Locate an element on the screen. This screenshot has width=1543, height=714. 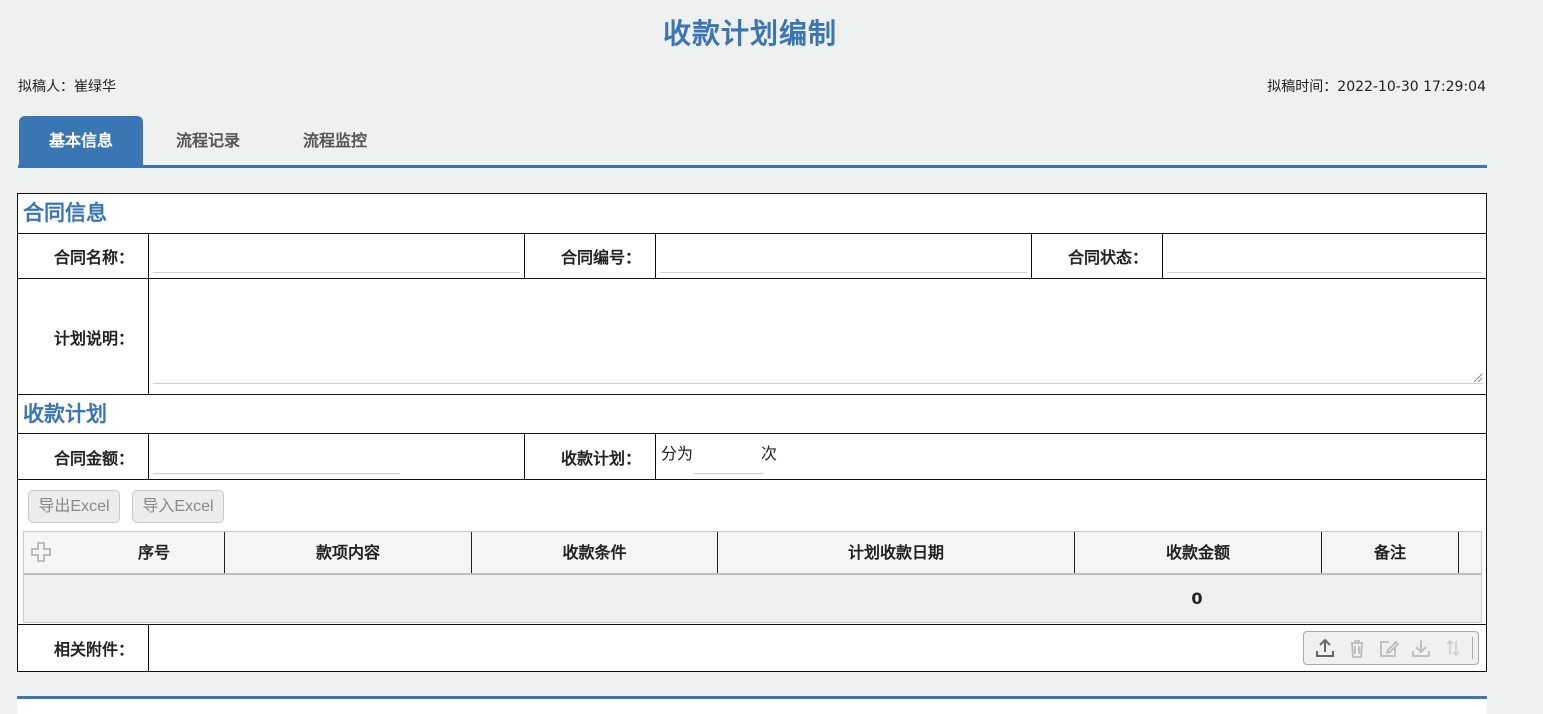
attachments-row: 相关附件： is located at coordinates (752, 648).